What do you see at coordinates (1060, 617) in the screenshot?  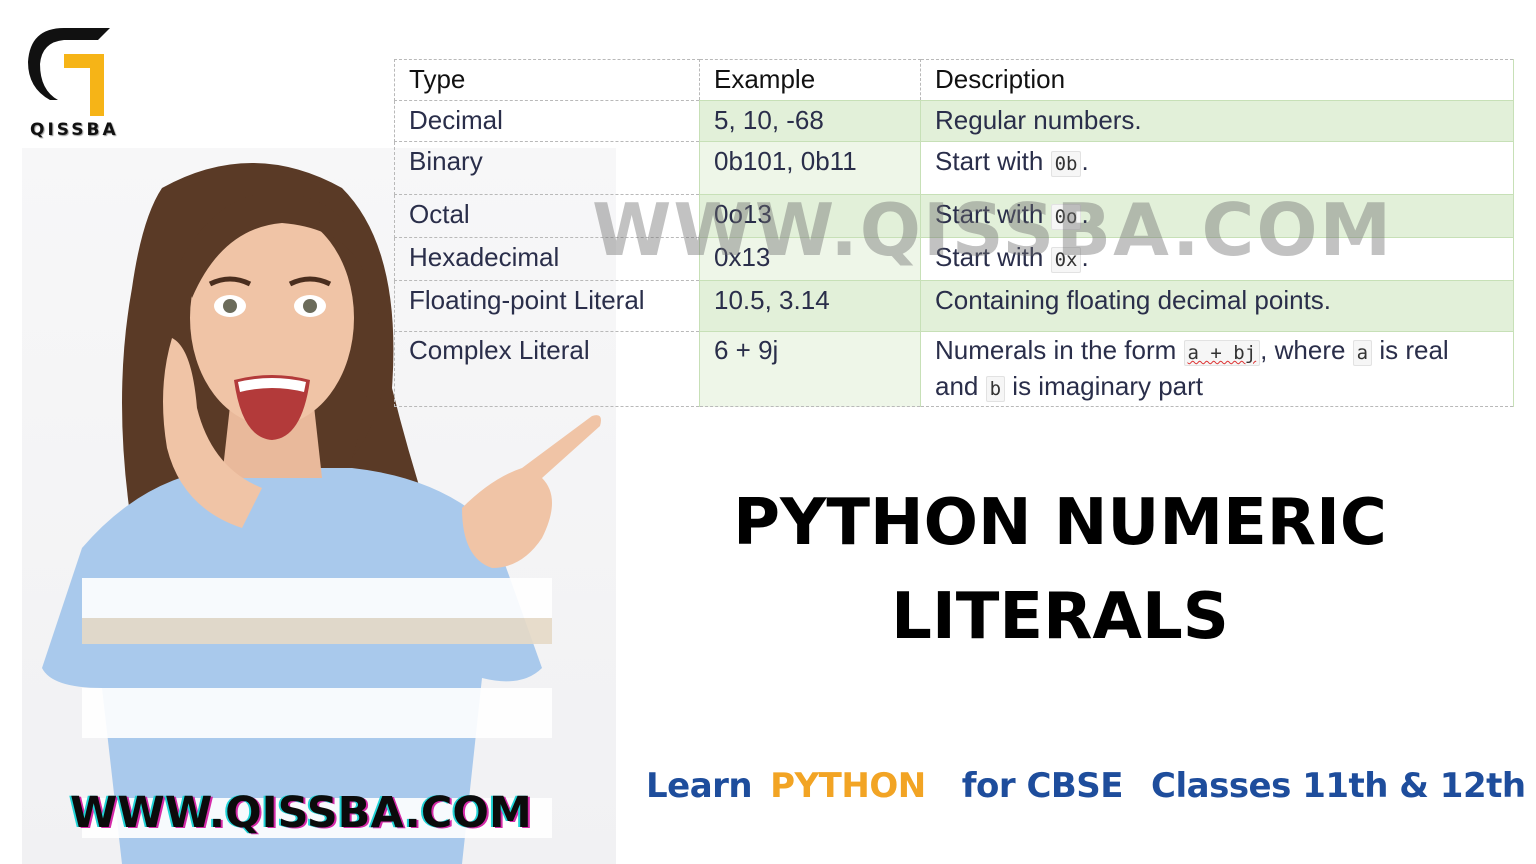 I see `title-line-2: LITERALS` at bounding box center [1060, 617].